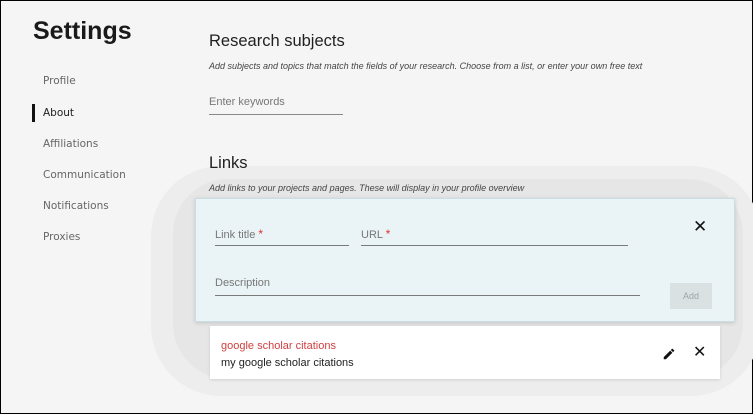 The height and width of the screenshot is (414, 753). What do you see at coordinates (82, 31) in the screenshot?
I see `page-title: Settings` at bounding box center [82, 31].